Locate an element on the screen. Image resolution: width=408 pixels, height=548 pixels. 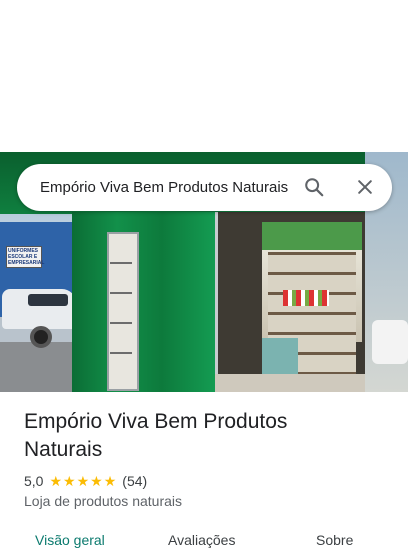
photo-right-car is located at coordinates (390, 342).